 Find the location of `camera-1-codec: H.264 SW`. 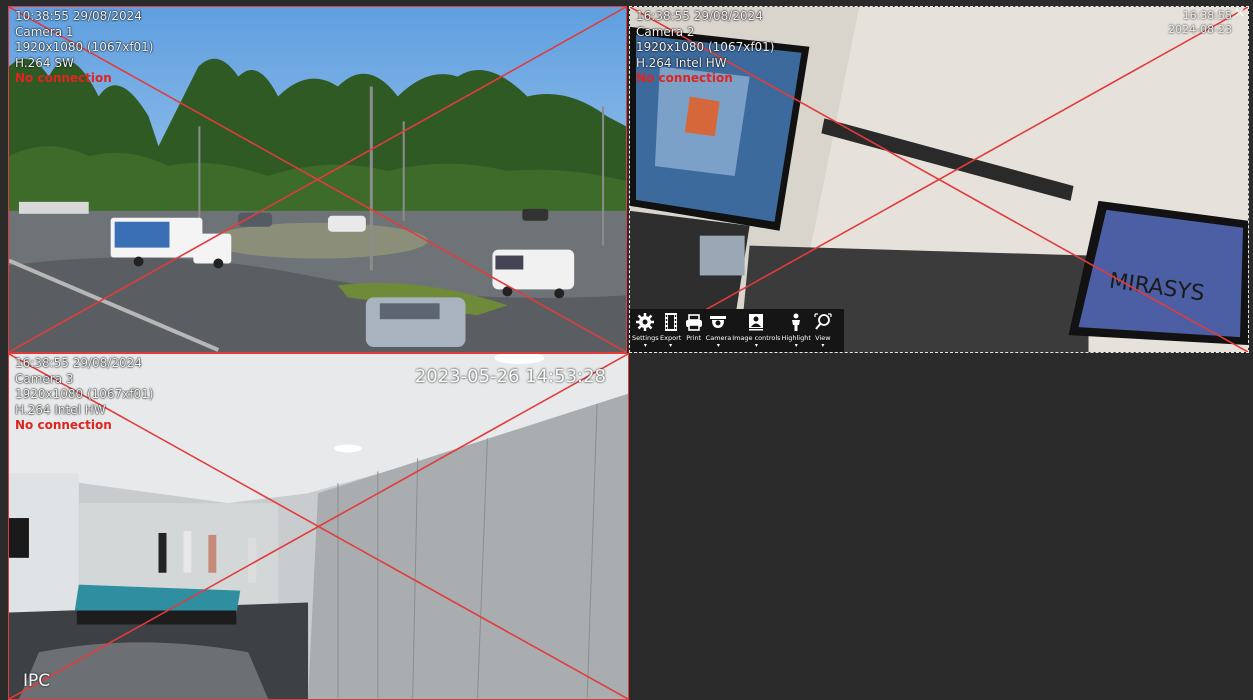

camera-1-codec: H.264 SW is located at coordinates (44, 62).